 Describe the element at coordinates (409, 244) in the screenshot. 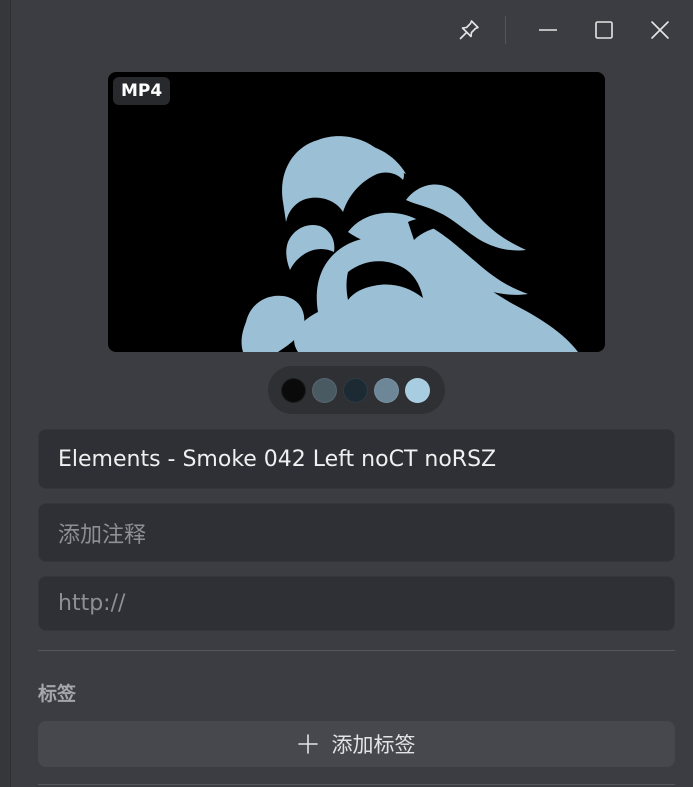

I see `smoke-thumbnail` at that location.